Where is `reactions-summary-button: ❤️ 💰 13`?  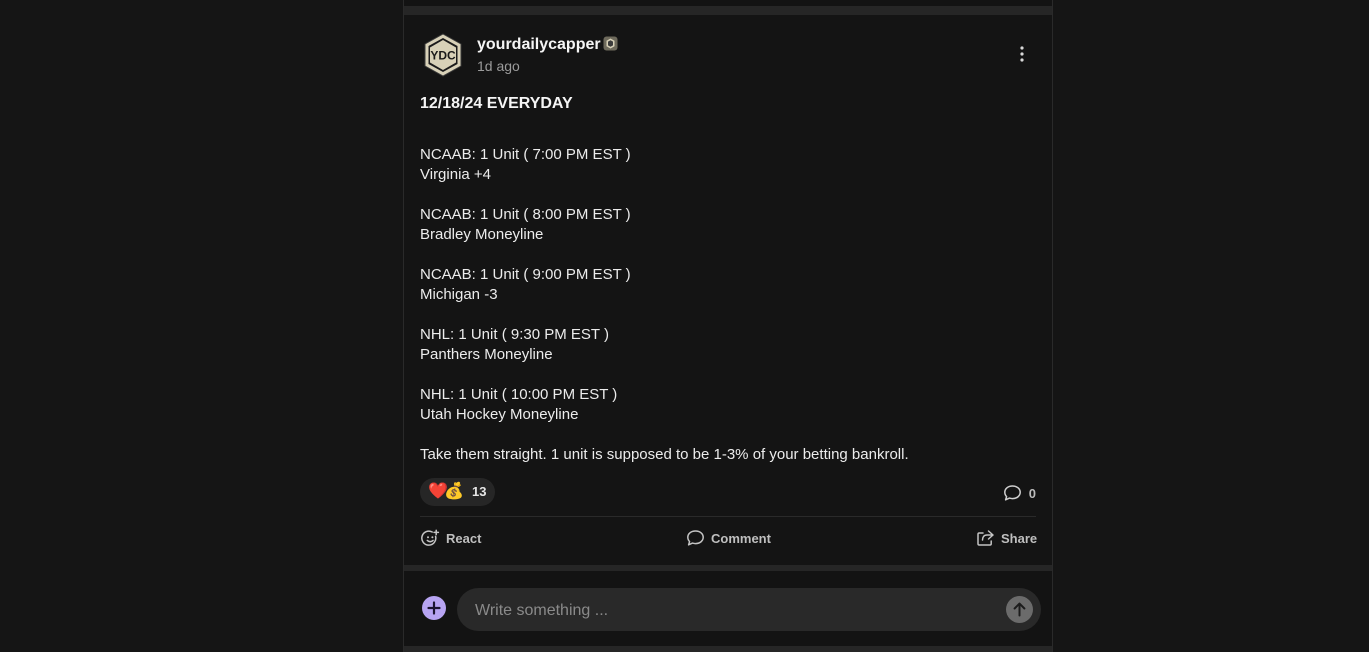
reactions-summary-button: ❤️ 💰 13 is located at coordinates (457, 492).